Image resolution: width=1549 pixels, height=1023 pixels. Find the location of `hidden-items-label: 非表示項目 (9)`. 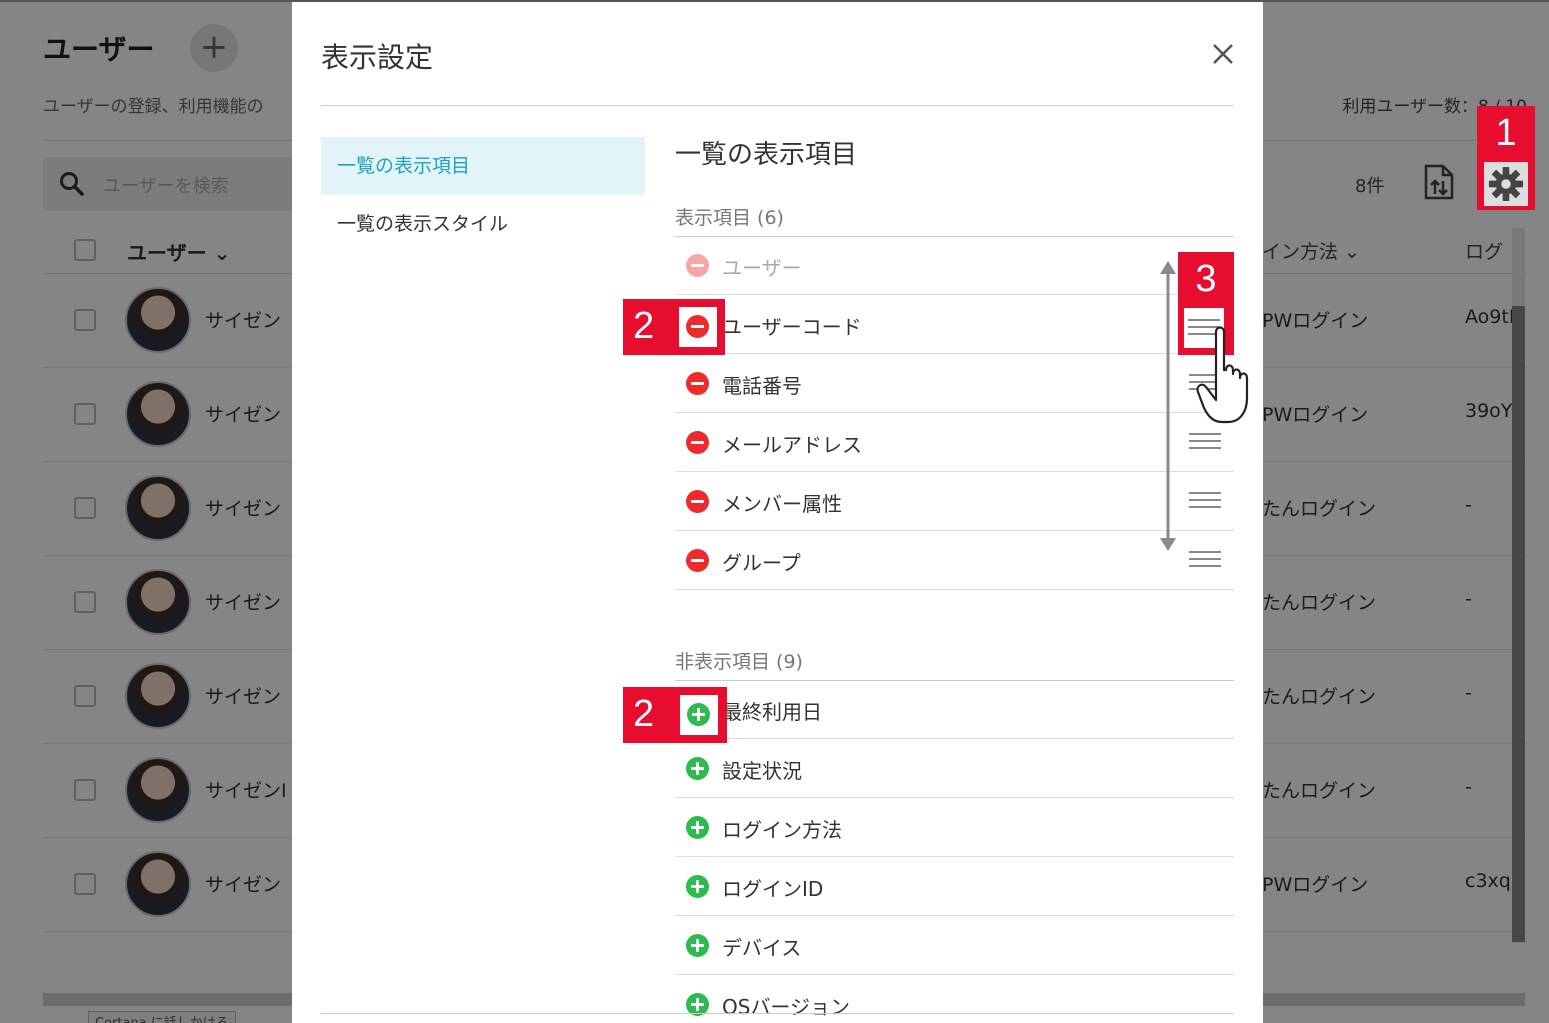

hidden-items-label: 非表示項目 (9) is located at coordinates (739, 662).